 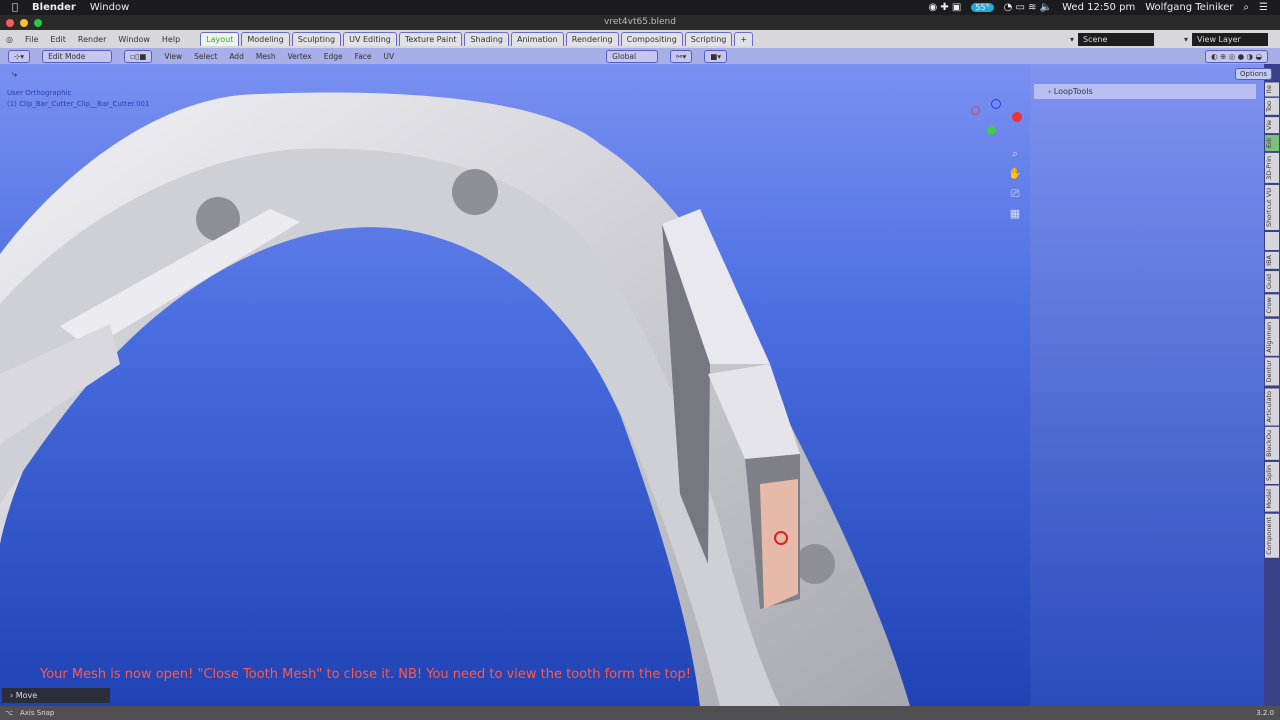 I want to click on close-button, so click(x=10, y=23).